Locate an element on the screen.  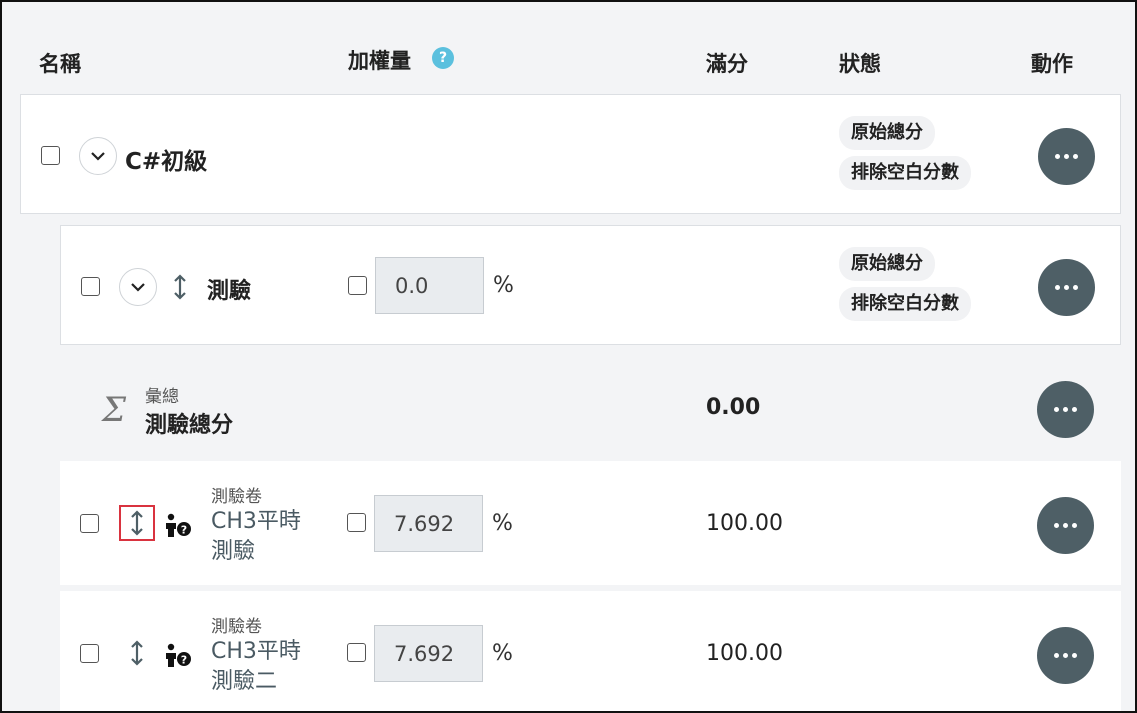
subcategory-checkbox is located at coordinates (90, 286).